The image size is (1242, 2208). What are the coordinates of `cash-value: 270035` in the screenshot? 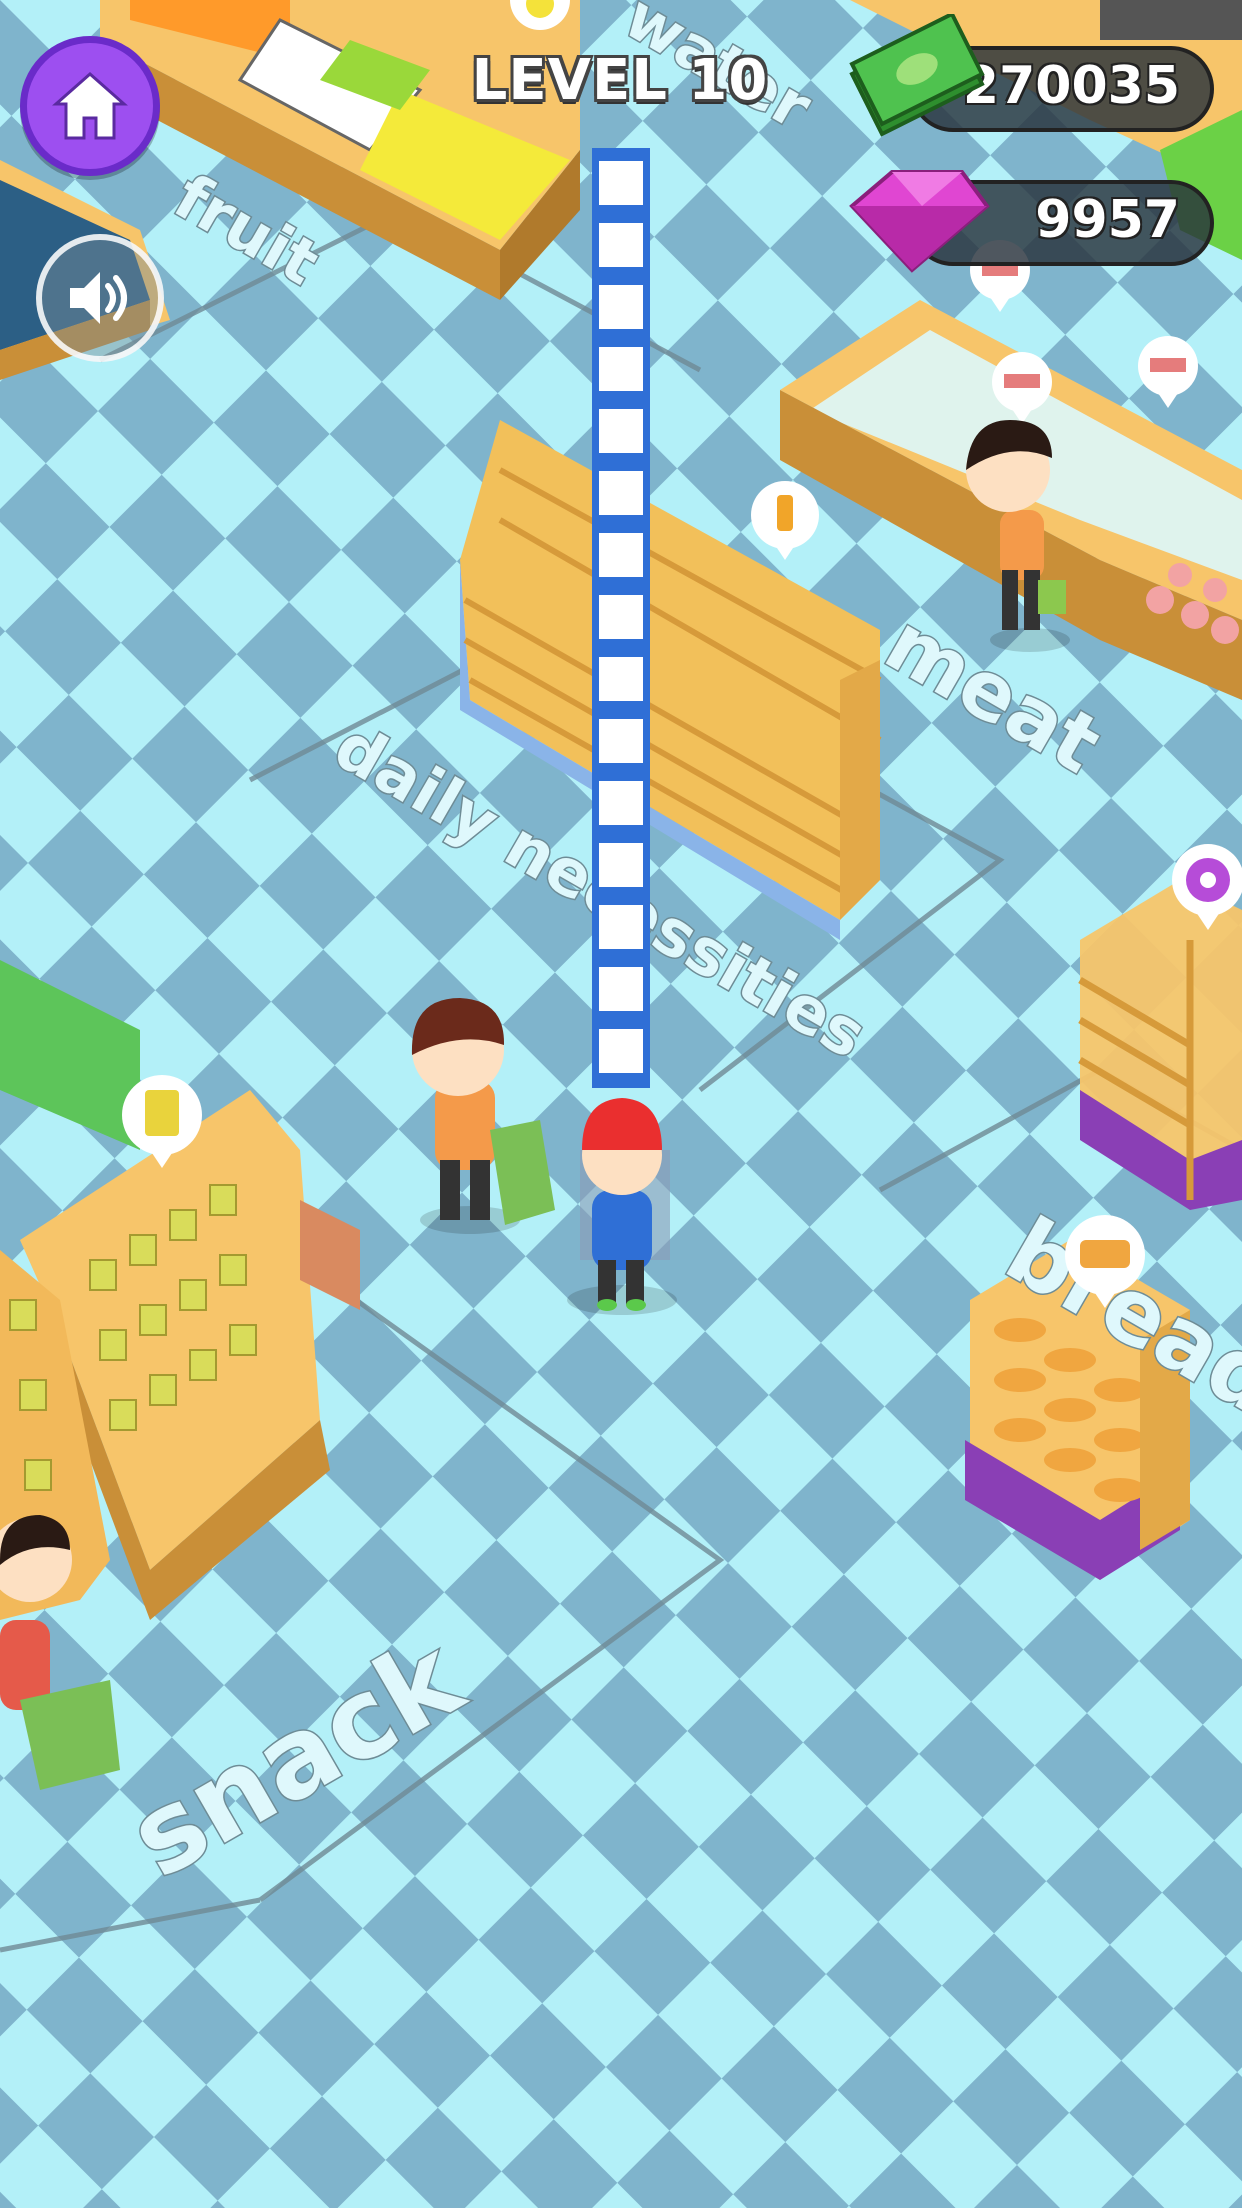 It's located at (1071, 86).